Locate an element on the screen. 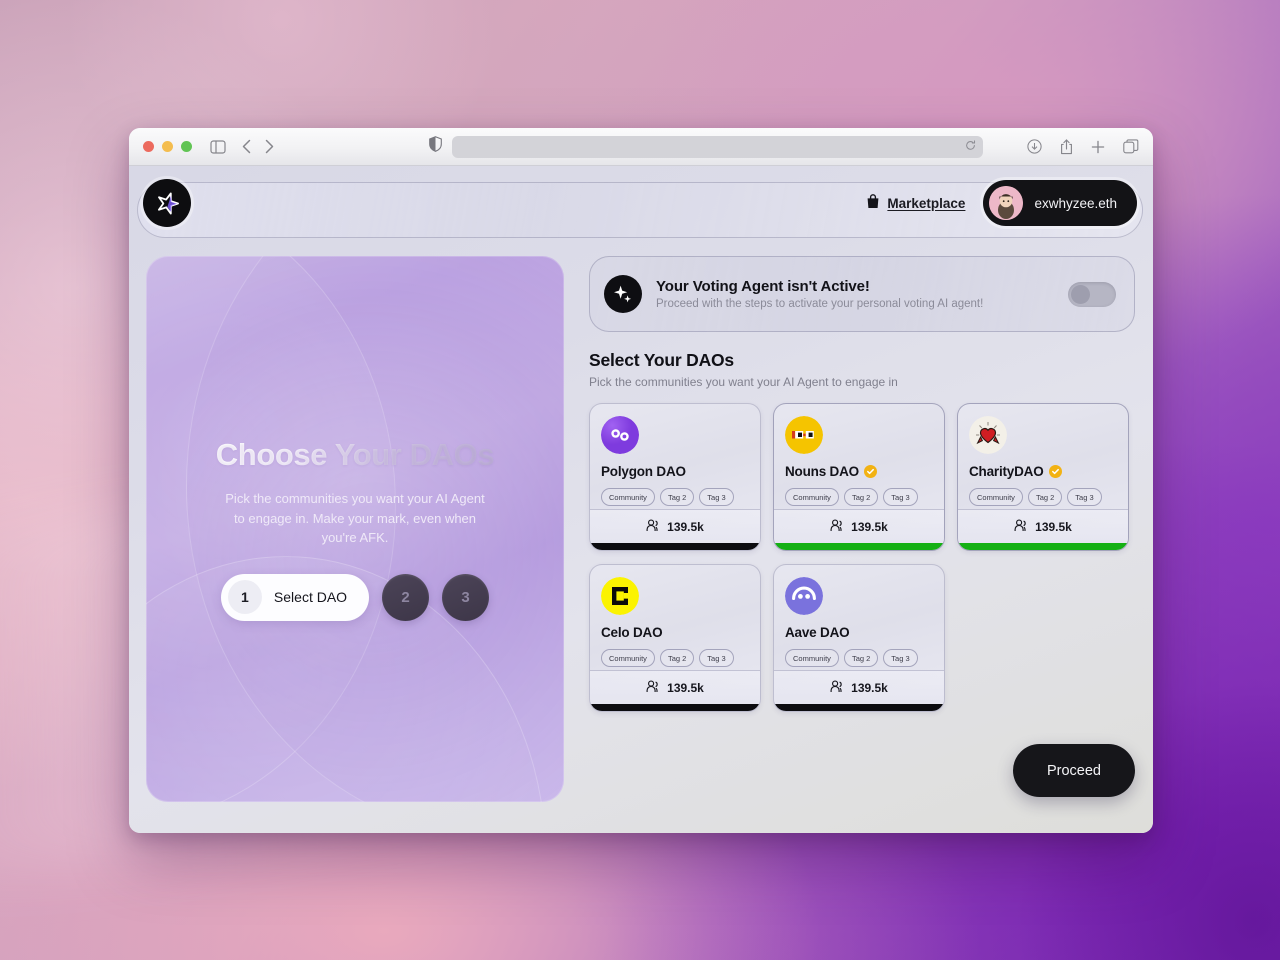 This screenshot has height=960, width=1280. dao-name-label: Polygon DAO is located at coordinates (643, 471).